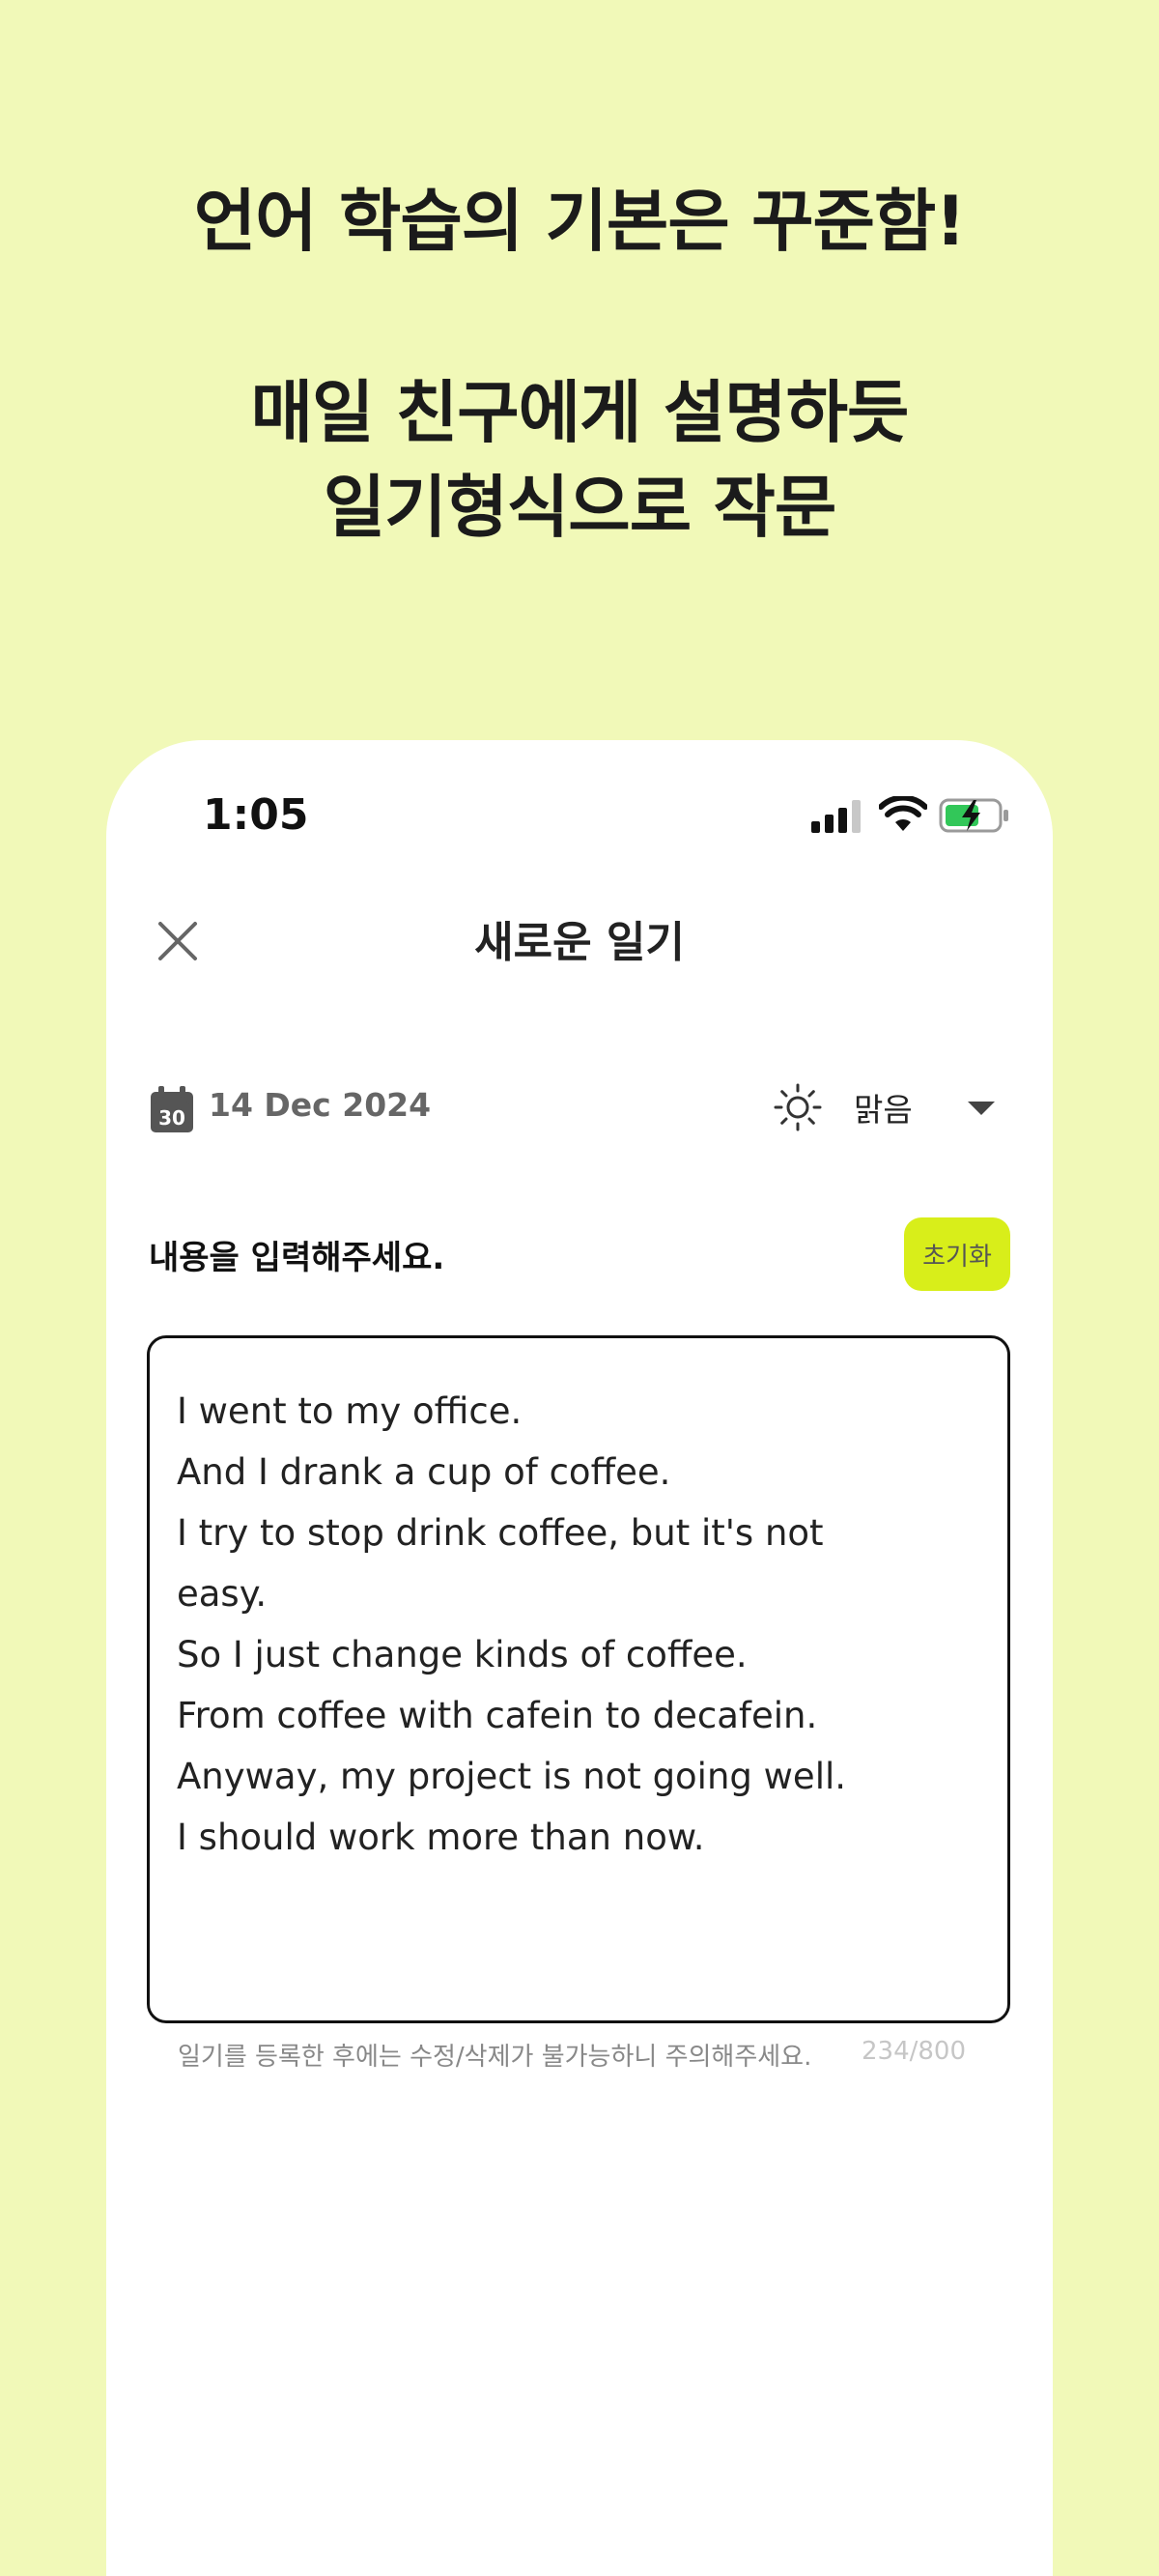 The height and width of the screenshot is (2576, 1159). Describe the element at coordinates (580, 508) in the screenshot. I see `promo-line-3: 일기형식으로 작문` at that location.